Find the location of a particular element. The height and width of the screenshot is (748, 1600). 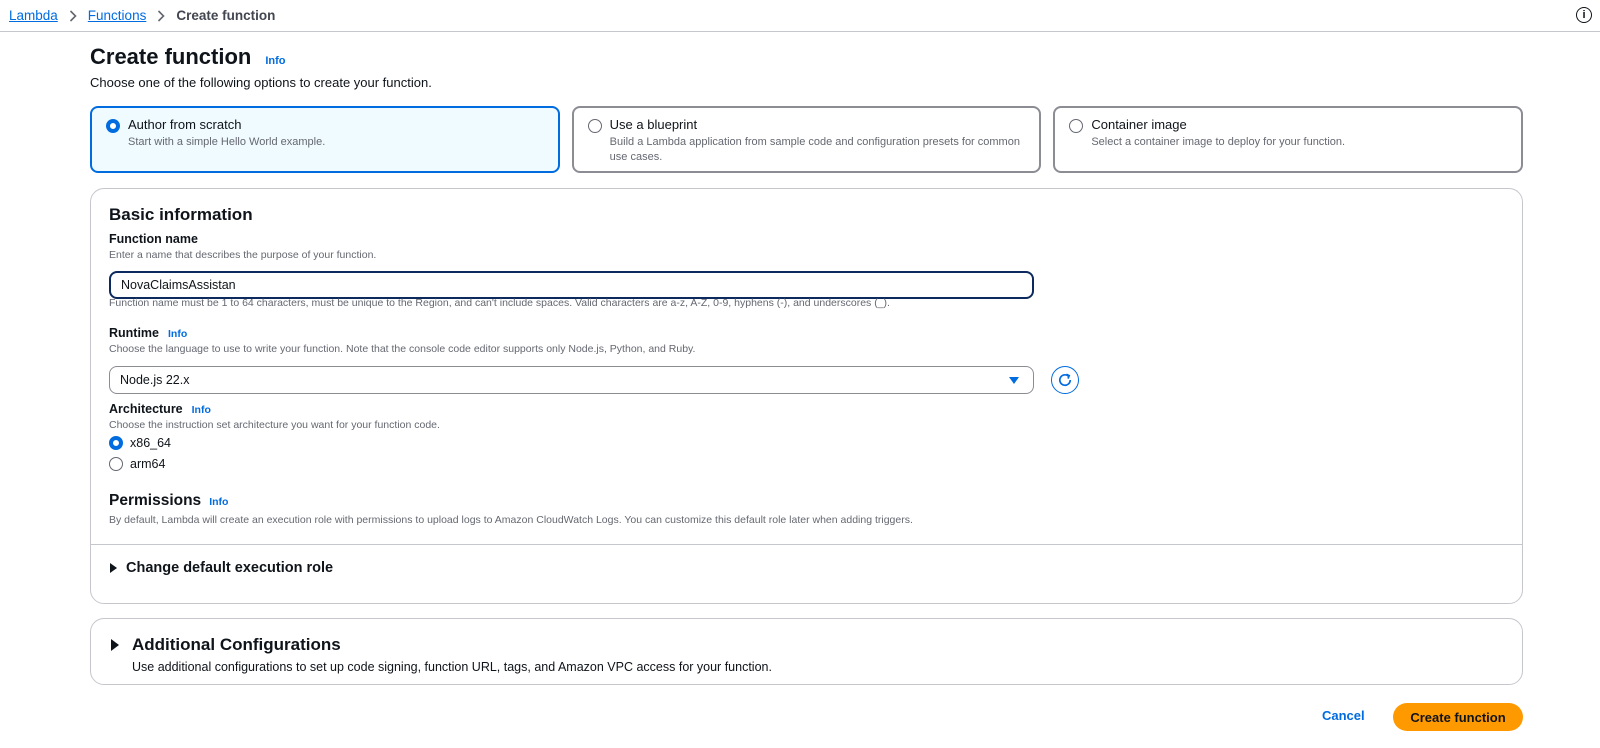

page-title-row: Create function Info is located at coordinates (188, 57).